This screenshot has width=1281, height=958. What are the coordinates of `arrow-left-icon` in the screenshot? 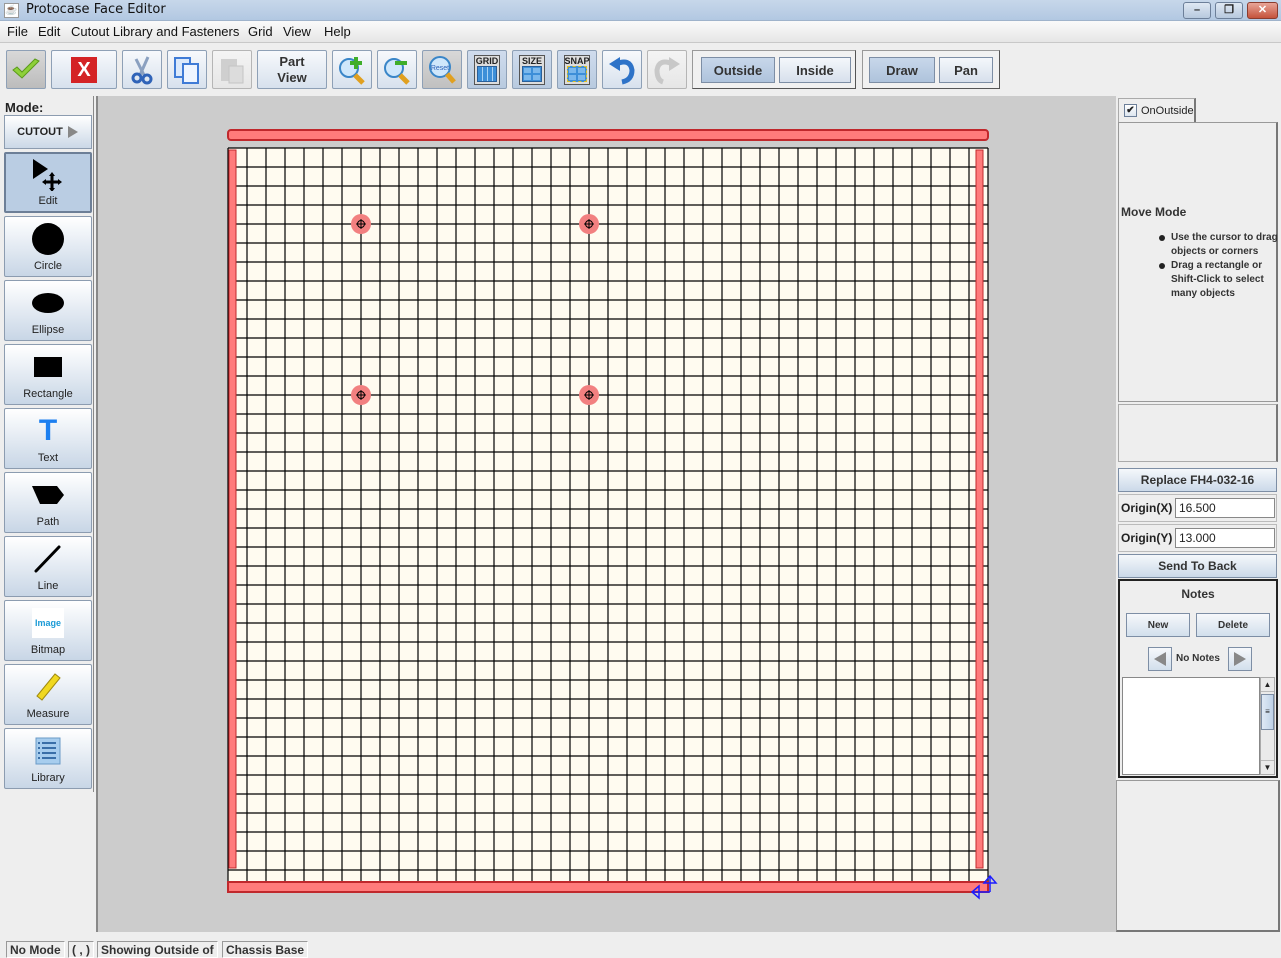 It's located at (1160, 659).